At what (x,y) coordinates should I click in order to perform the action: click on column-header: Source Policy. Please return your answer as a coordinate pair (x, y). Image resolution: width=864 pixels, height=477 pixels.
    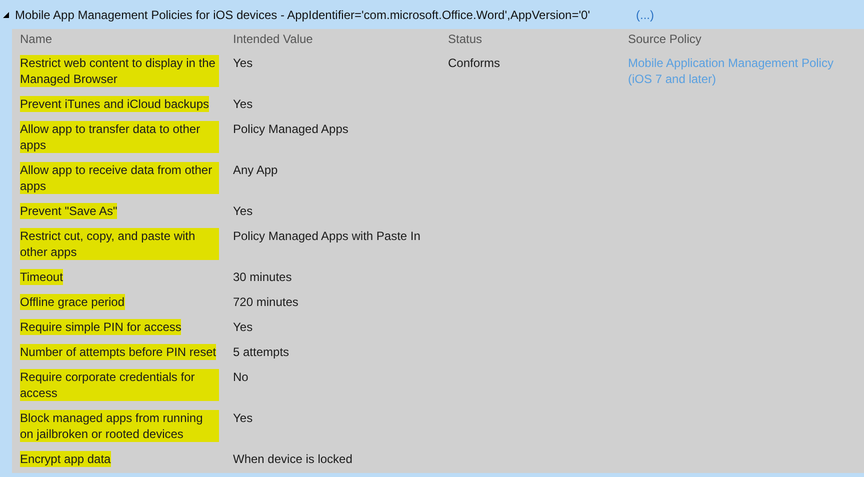
    Looking at the image, I should click on (665, 39).